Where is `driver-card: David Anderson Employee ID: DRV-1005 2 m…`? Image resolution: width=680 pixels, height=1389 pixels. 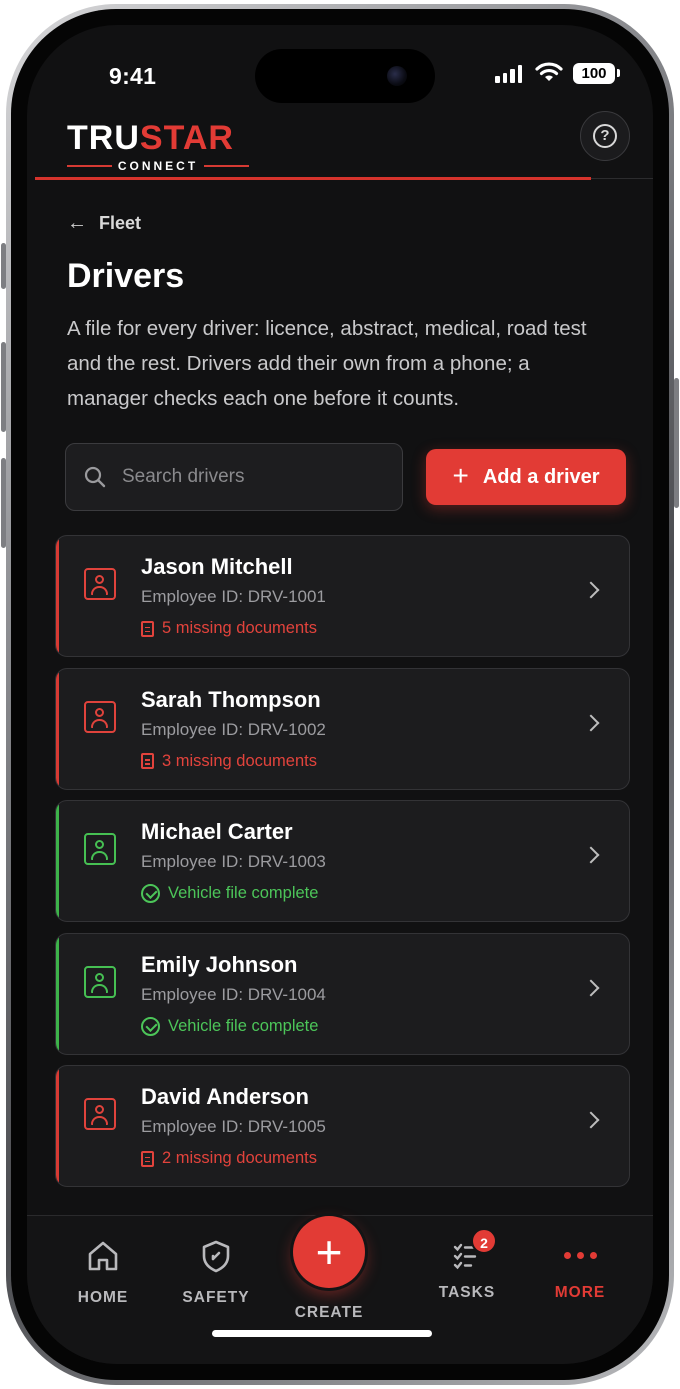 driver-card: David Anderson Employee ID: DRV-1005 2 m… is located at coordinates (342, 1126).